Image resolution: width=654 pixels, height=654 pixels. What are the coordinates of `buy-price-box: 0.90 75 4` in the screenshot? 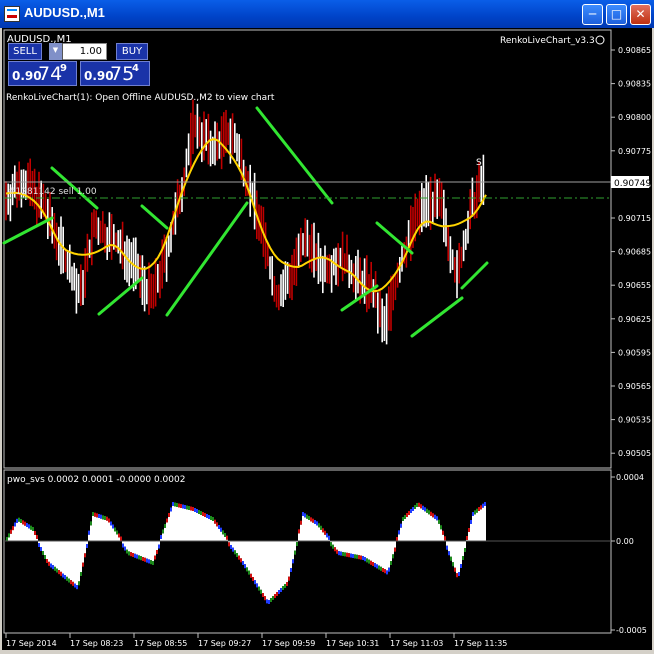 It's located at (115, 73).